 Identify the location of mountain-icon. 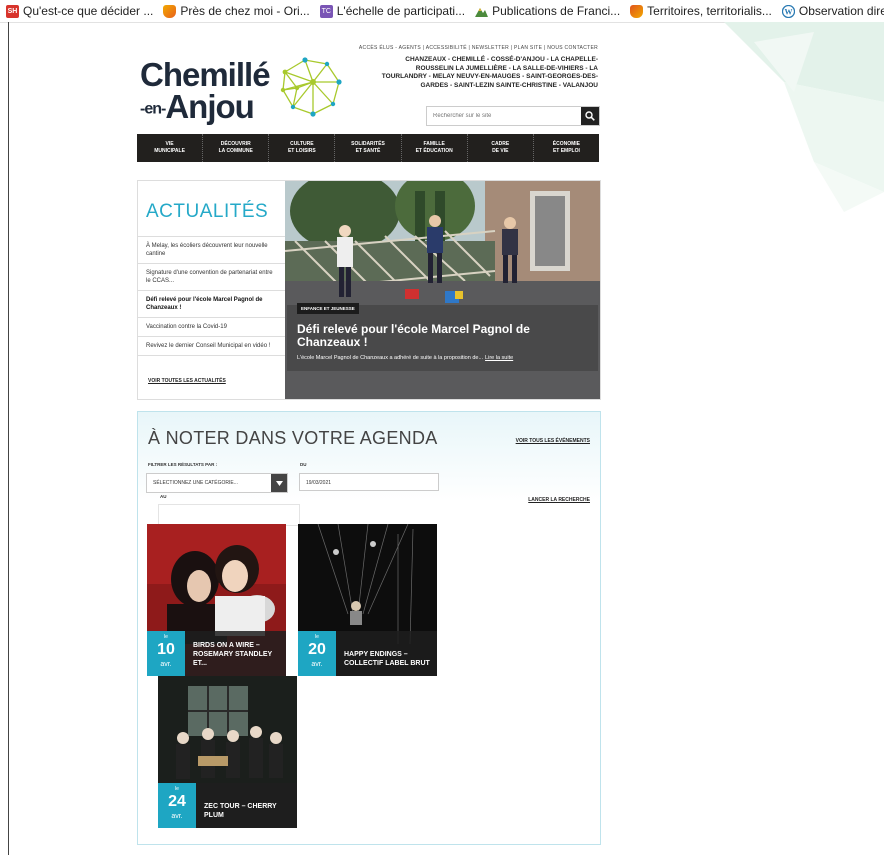
(482, 12).